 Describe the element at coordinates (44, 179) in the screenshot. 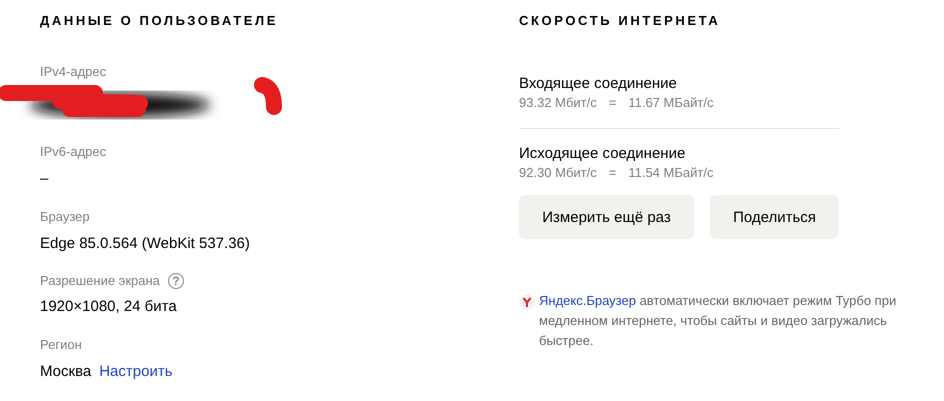

I see `field-value: –` at that location.